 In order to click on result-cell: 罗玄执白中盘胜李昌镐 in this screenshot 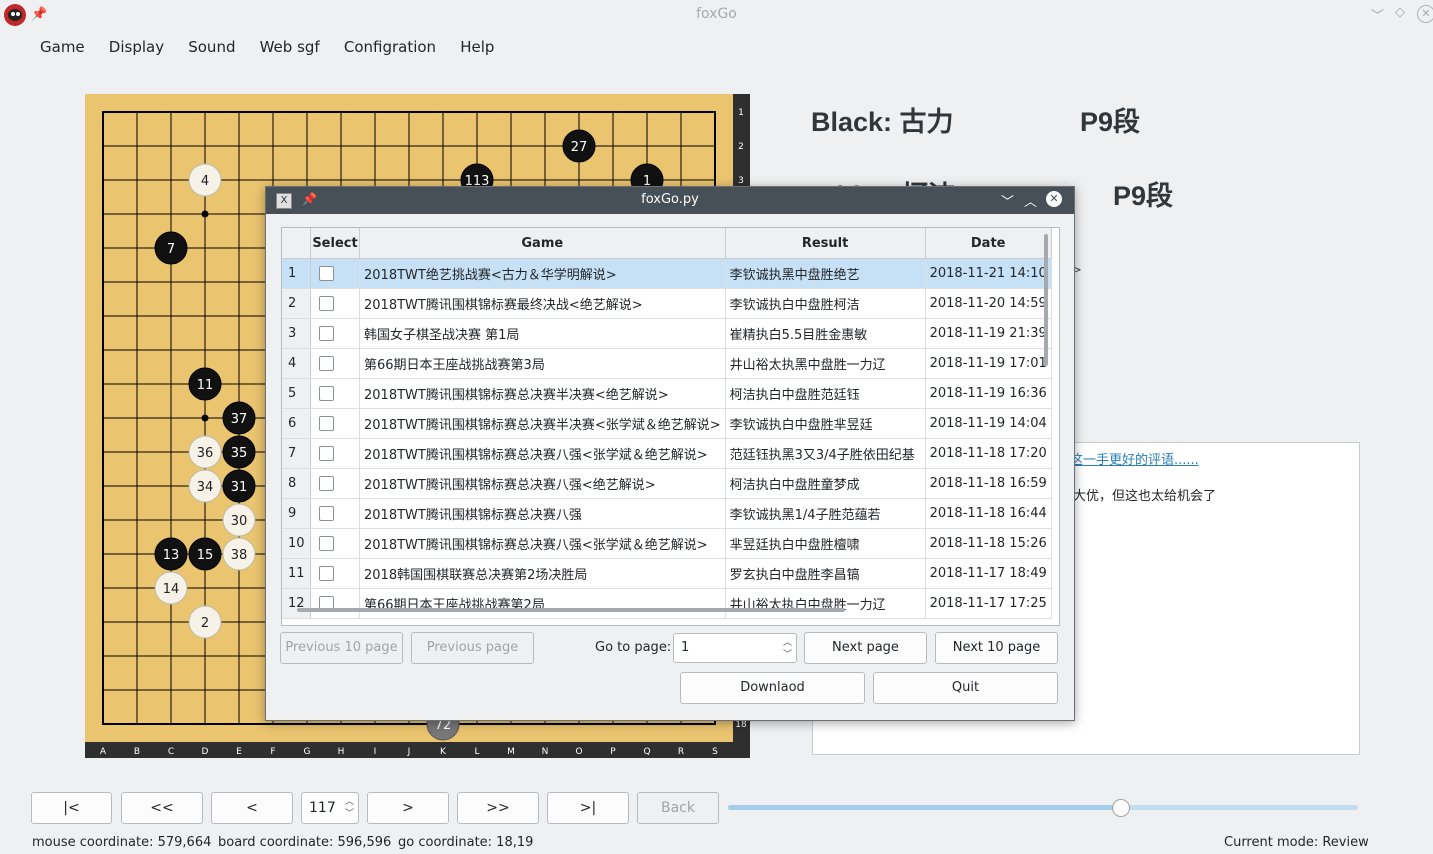, I will do `click(825, 573)`.